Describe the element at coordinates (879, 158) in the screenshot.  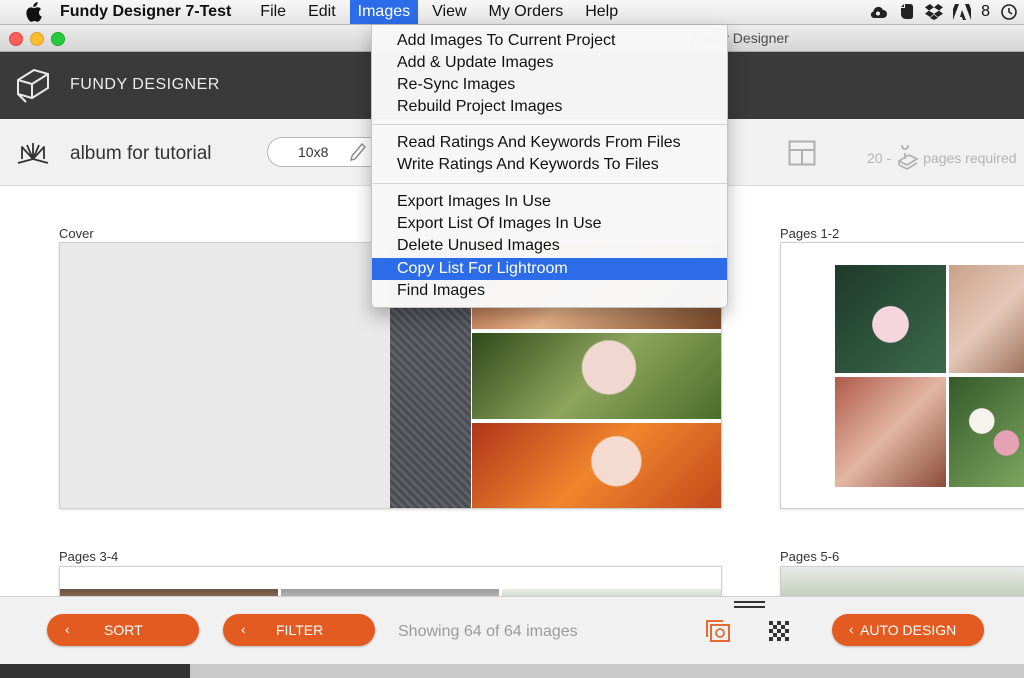
I see `pages-required-count: 20 -` at that location.